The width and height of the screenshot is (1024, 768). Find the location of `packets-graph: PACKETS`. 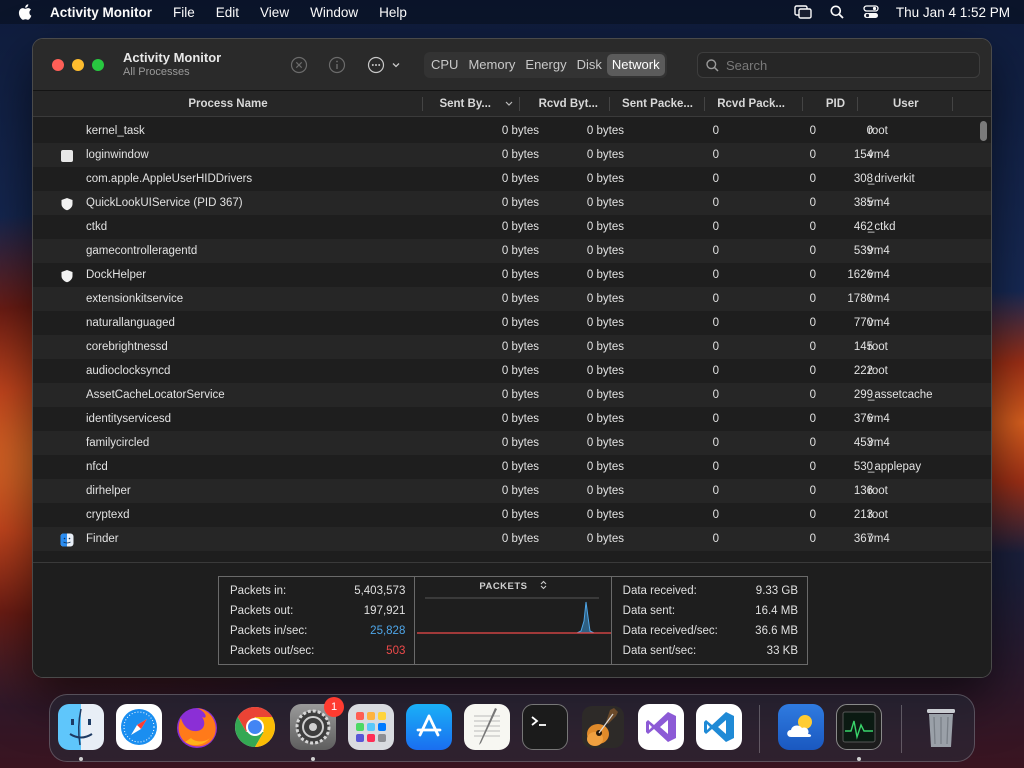

packets-graph: PACKETS is located at coordinates (513, 620).